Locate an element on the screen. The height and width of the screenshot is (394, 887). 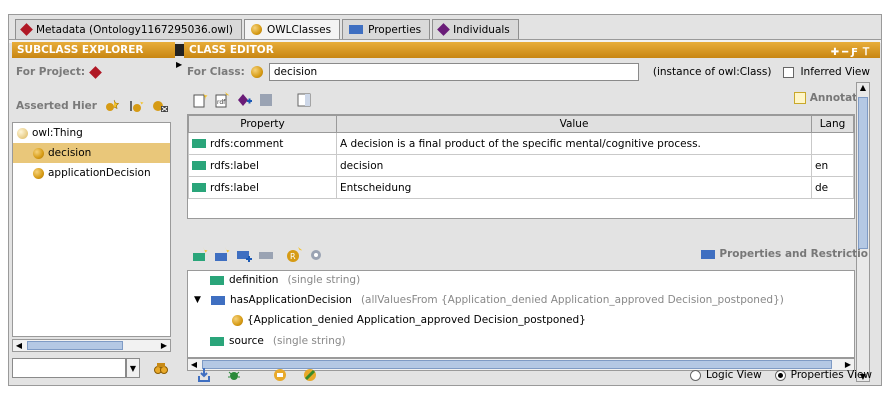
svg-text: rdf is located at coordinates (221, 102).